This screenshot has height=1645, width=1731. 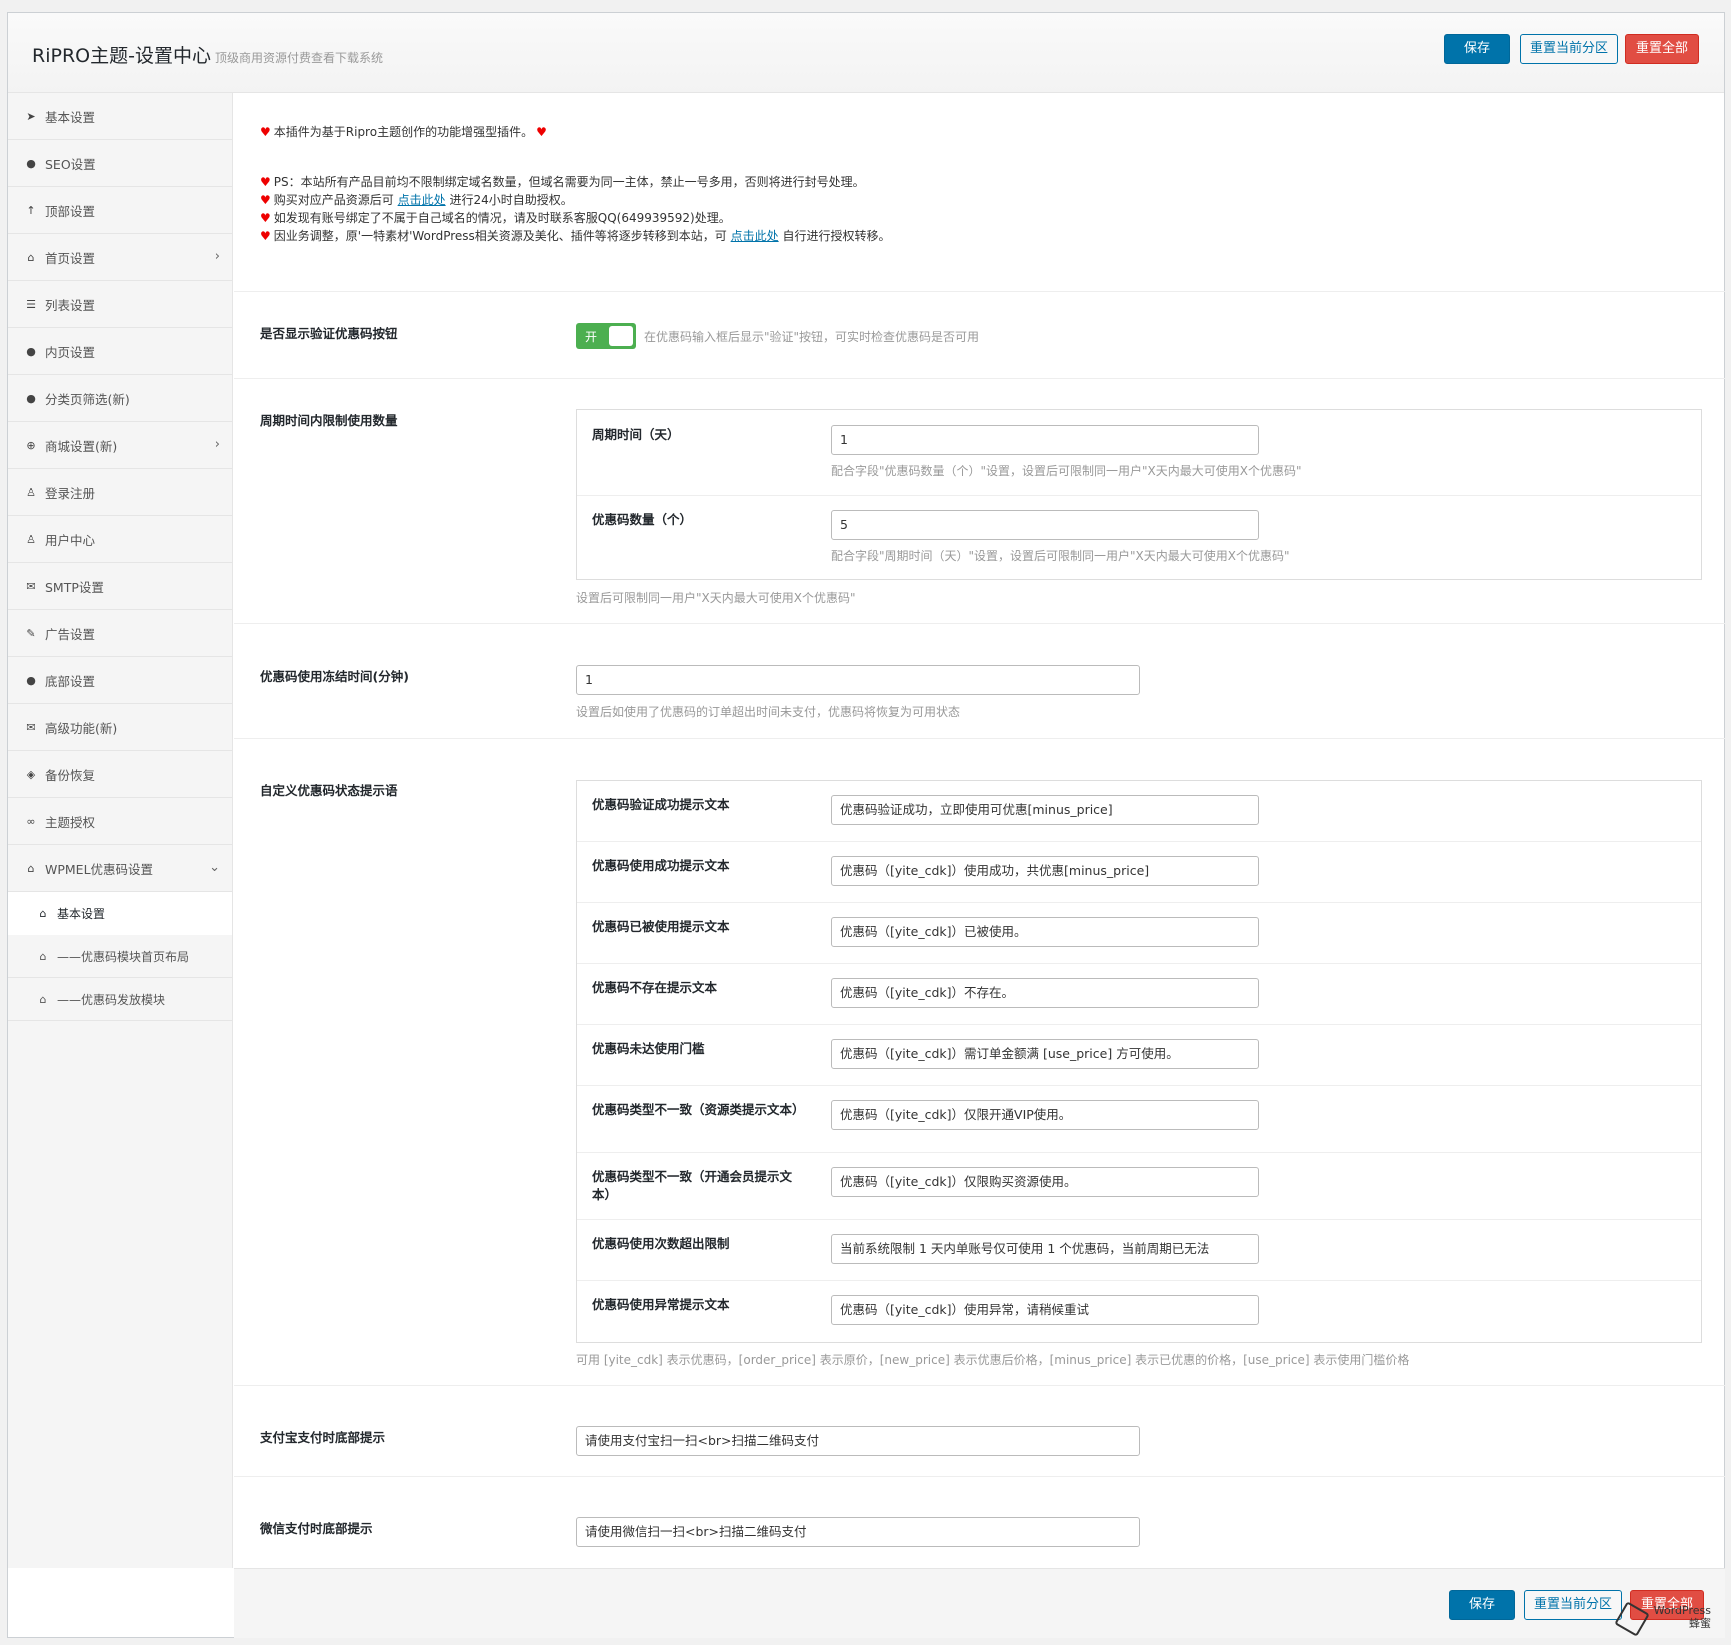 What do you see at coordinates (81, 446) in the screenshot?
I see `sidebar-item-label: 商城设置(新)` at bounding box center [81, 446].